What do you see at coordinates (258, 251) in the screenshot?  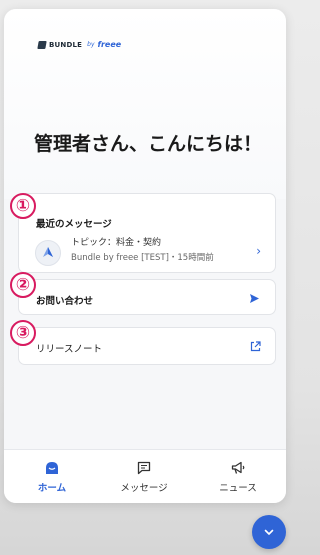 I see `chevron-right-icon: ›` at bounding box center [258, 251].